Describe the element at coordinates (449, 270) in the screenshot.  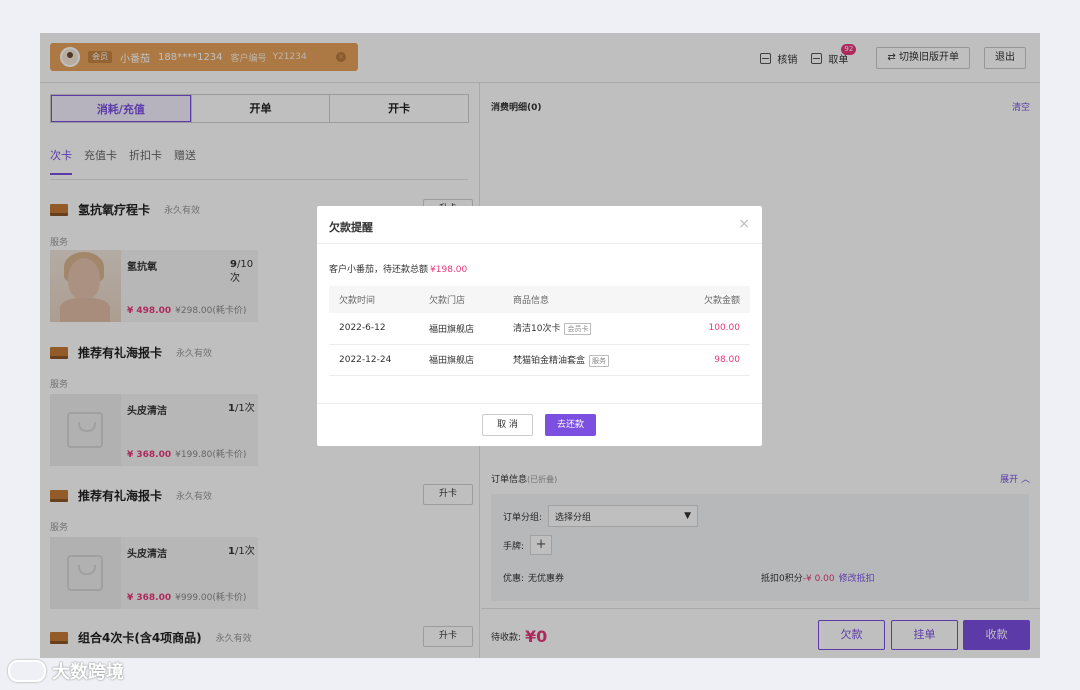
I see `summary-amount: ¥198.00` at that location.